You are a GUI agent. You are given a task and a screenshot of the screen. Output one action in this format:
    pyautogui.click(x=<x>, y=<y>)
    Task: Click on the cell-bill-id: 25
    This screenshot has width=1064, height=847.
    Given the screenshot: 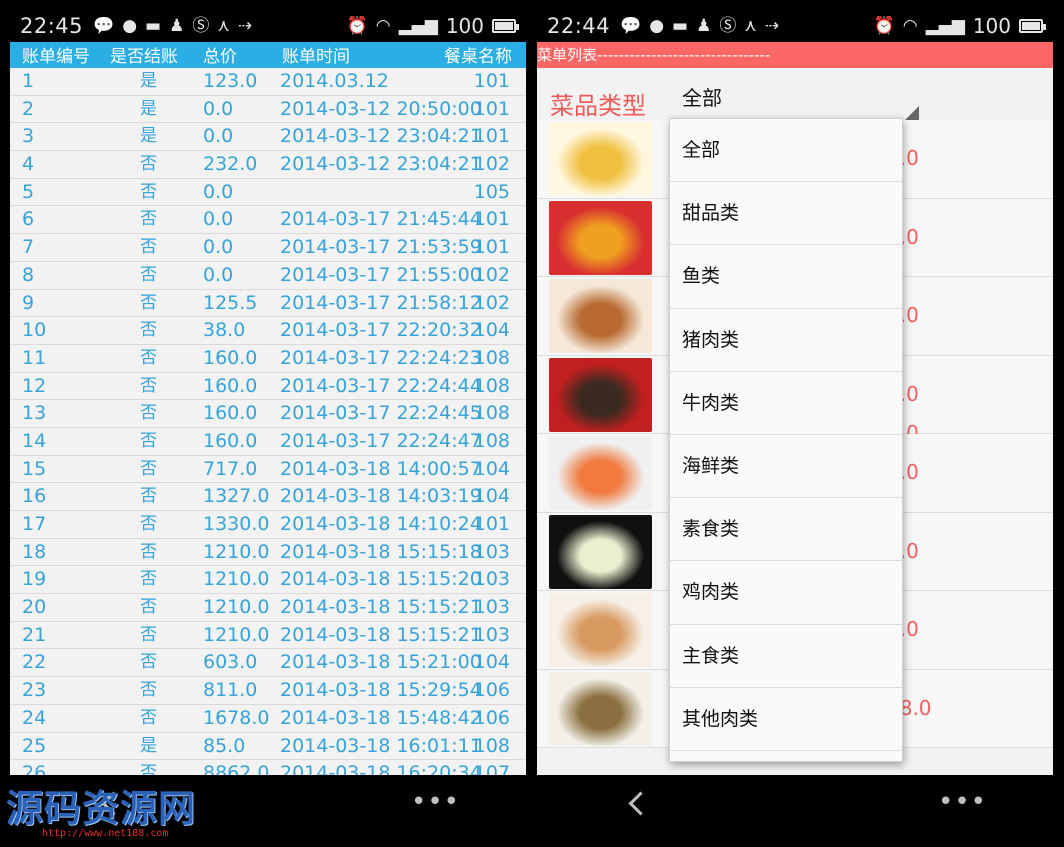 What is the action you would take?
    pyautogui.click(x=34, y=745)
    